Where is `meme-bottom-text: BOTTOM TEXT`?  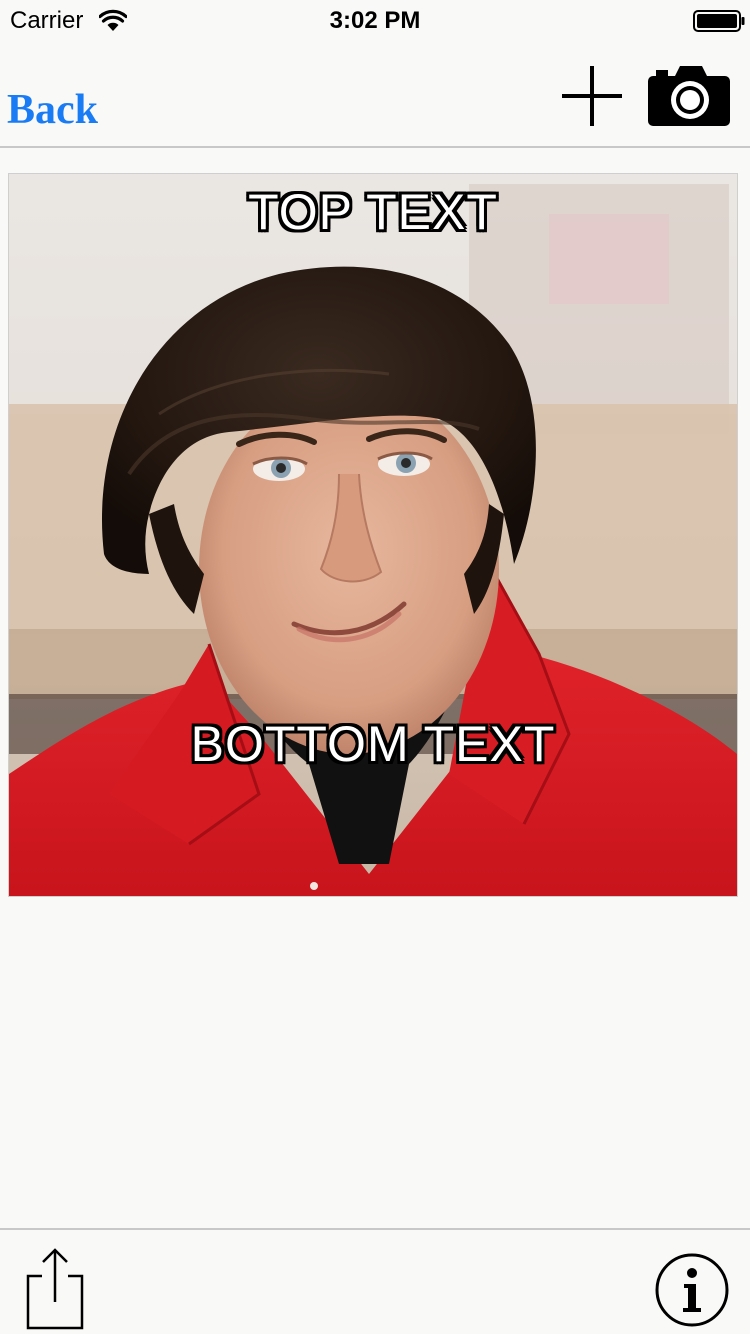
meme-bottom-text: BOTTOM TEXT is located at coordinates (373, 744).